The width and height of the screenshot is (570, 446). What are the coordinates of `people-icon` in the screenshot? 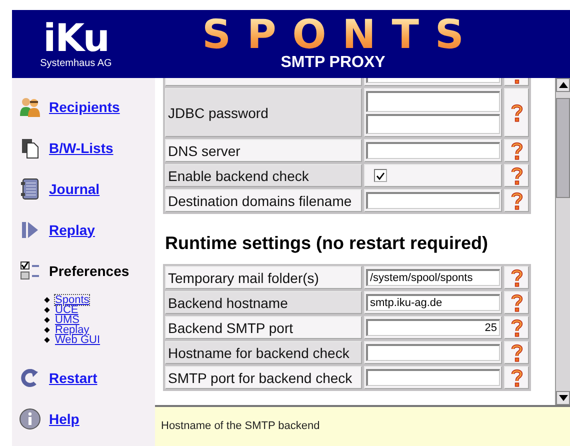 It's located at (30, 107).